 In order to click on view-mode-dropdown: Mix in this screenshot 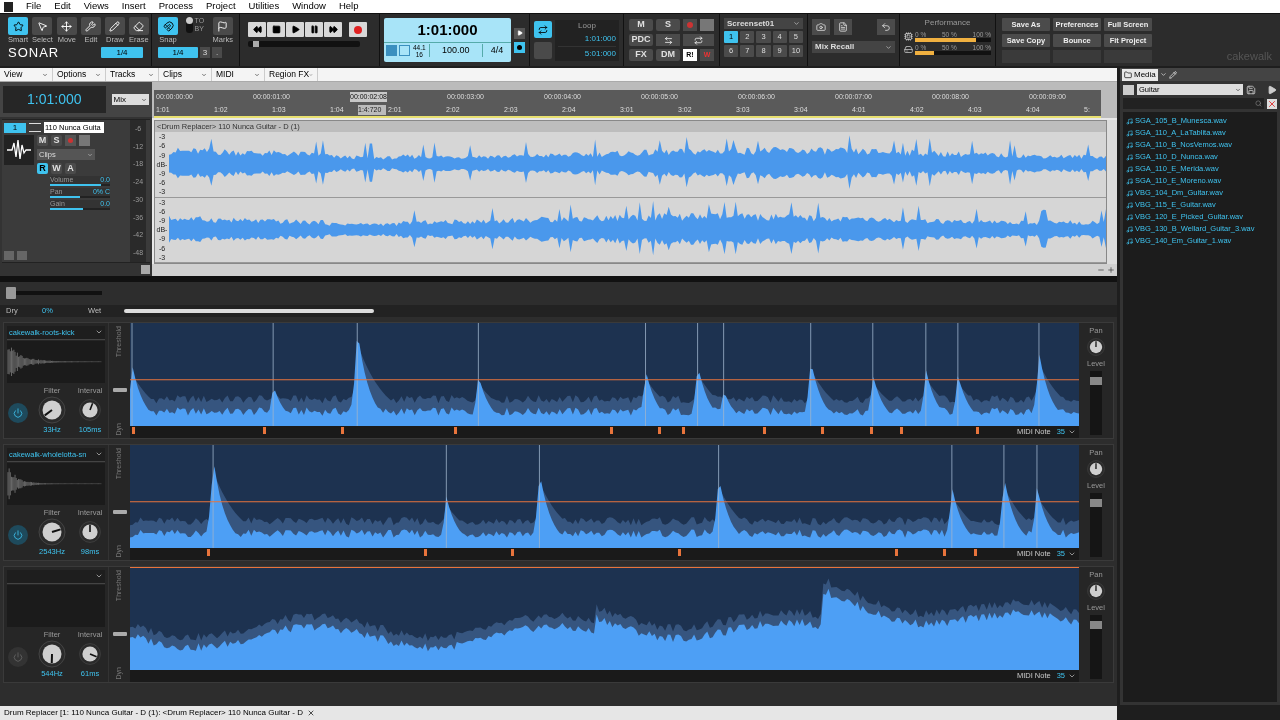, I will do `click(130, 100)`.